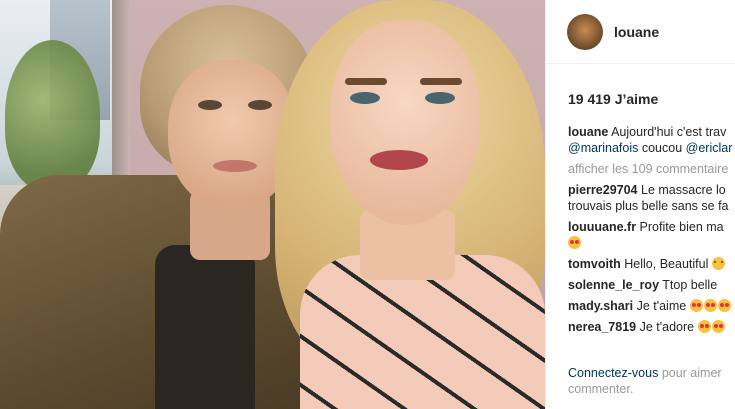  Describe the element at coordinates (594, 264) in the screenshot. I see `comment-username: tomvoith` at that location.